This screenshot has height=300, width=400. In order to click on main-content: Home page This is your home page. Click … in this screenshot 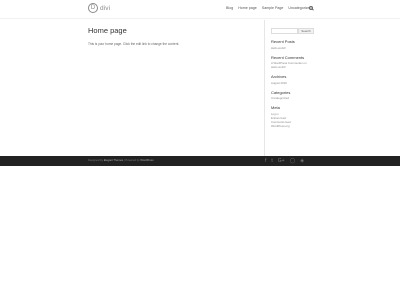, I will do `click(173, 36)`.